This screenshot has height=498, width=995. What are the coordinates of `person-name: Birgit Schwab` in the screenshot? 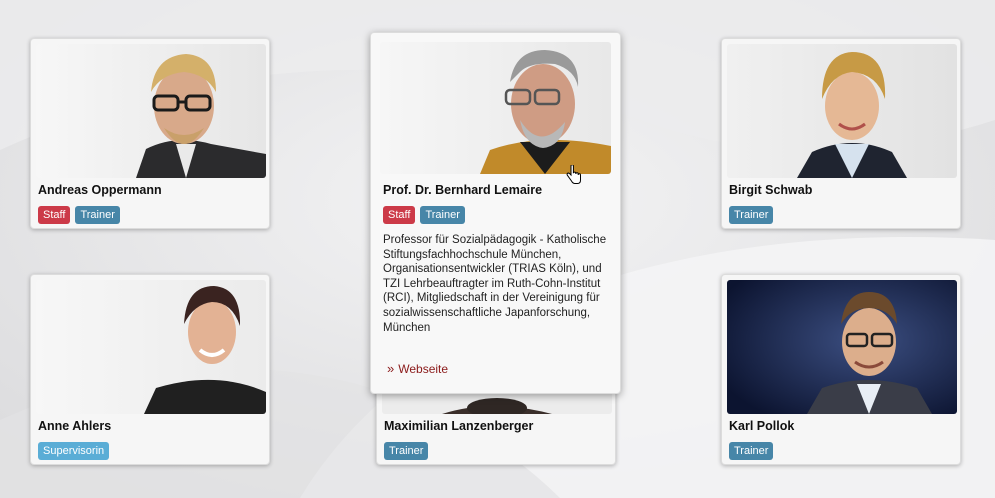 It's located at (771, 190).